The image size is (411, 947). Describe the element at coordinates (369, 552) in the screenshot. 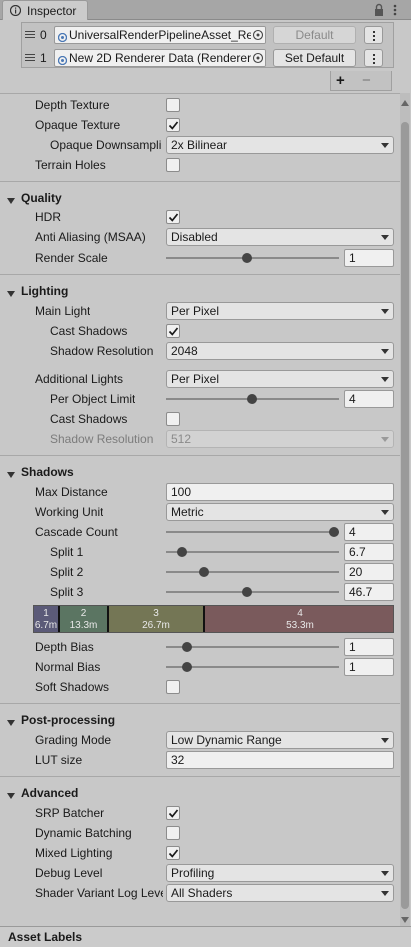

I see `input-split-1: 6.7` at that location.